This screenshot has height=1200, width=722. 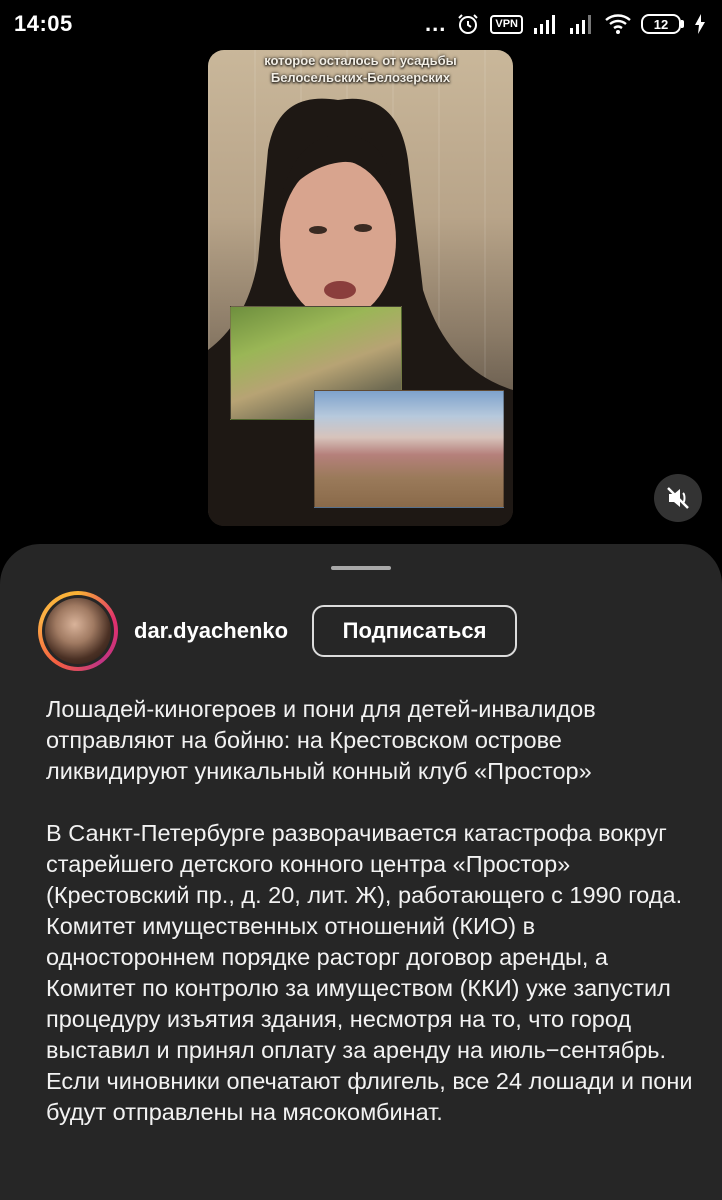 What do you see at coordinates (415, 631) in the screenshot?
I see `follow-button: Подписаться` at bounding box center [415, 631].